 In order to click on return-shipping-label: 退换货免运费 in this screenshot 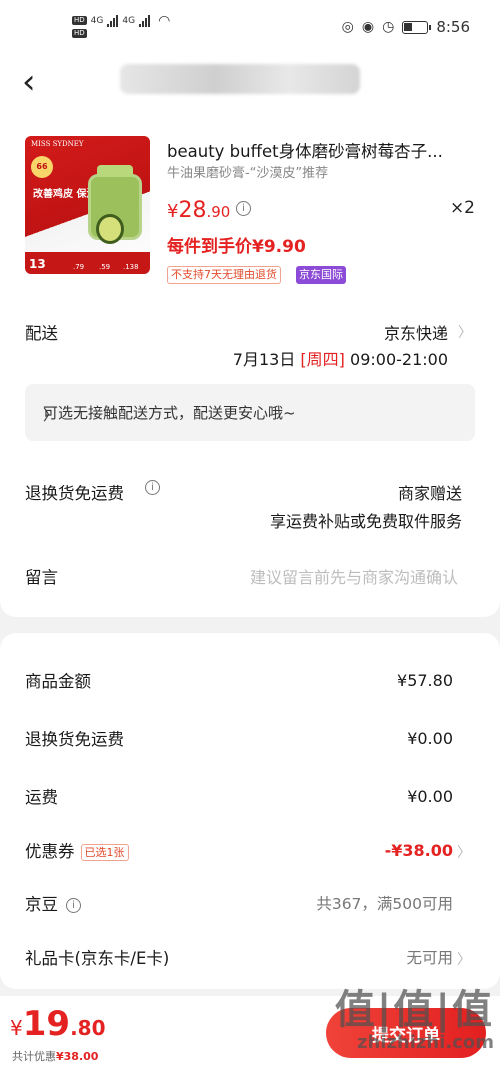, I will do `click(74, 493)`.